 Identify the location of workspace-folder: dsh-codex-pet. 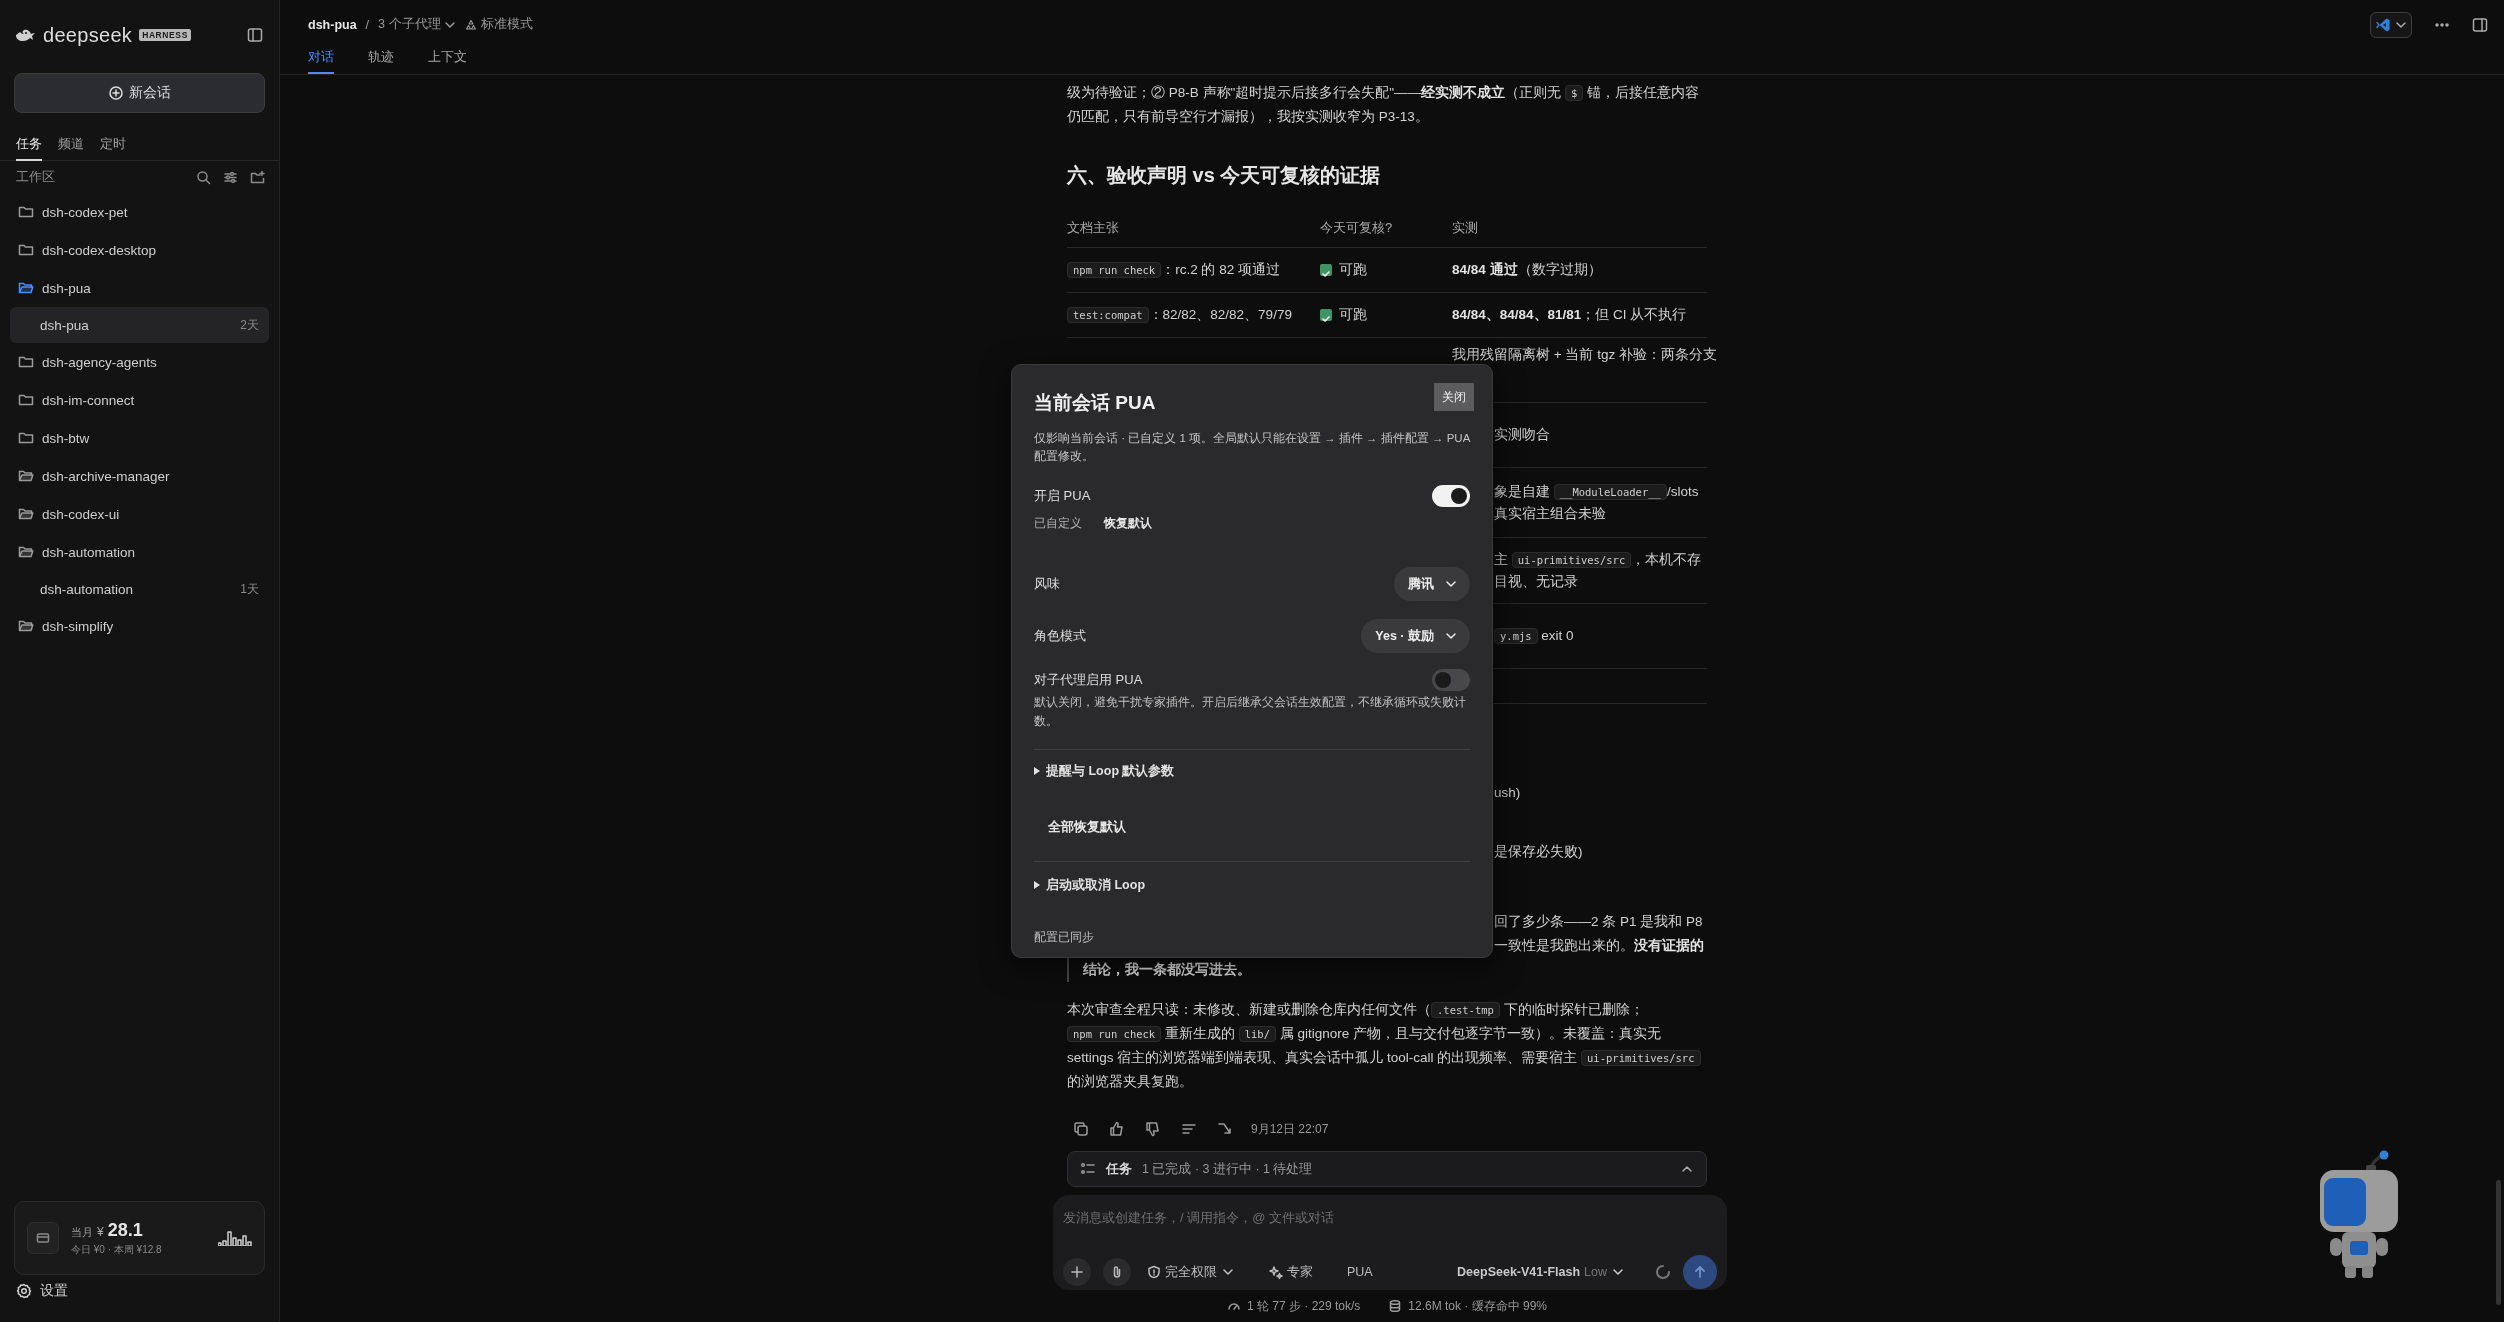
(139, 212).